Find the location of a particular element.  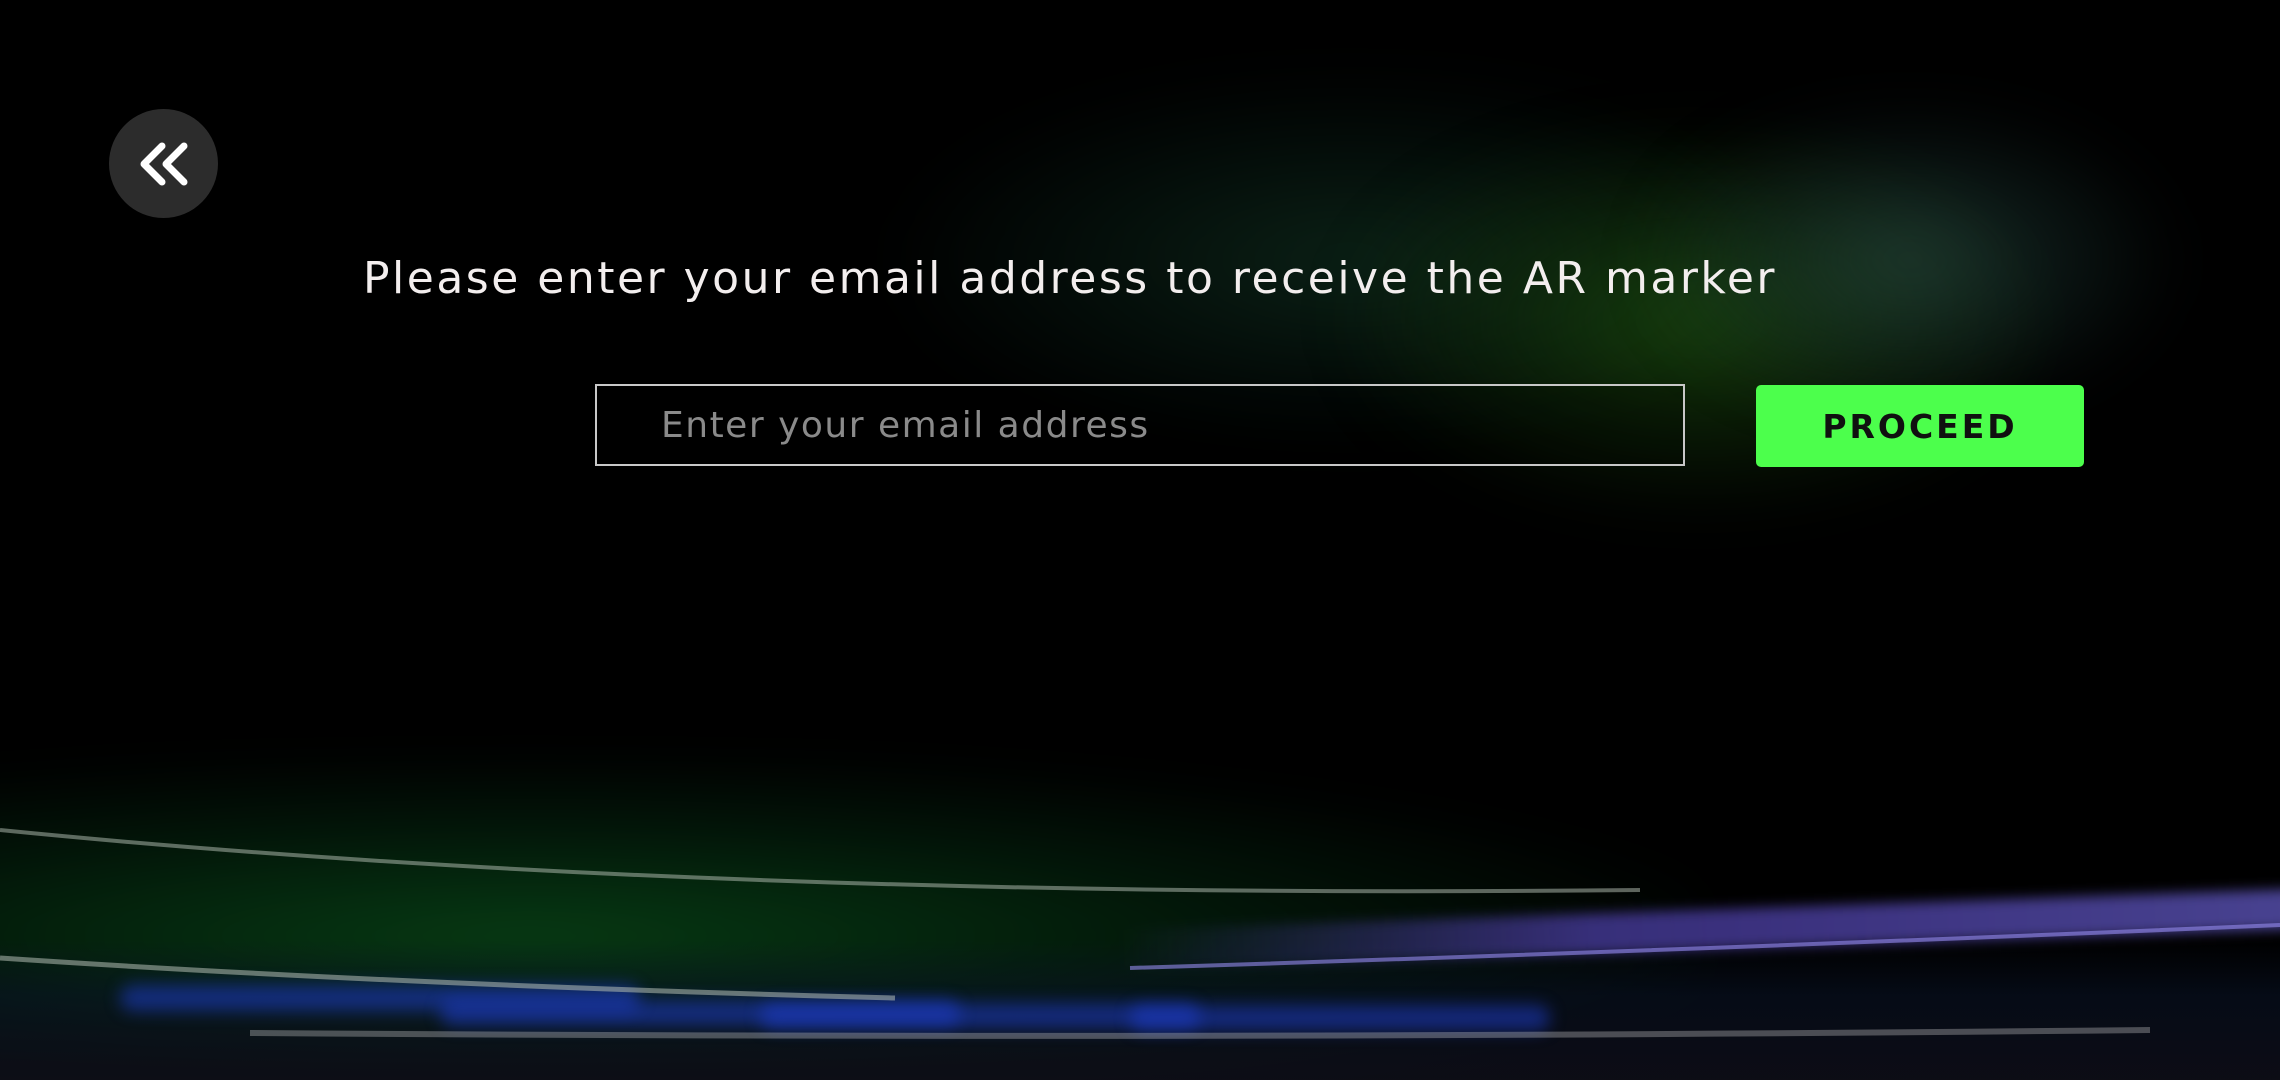

email-input is located at coordinates (1140, 425).